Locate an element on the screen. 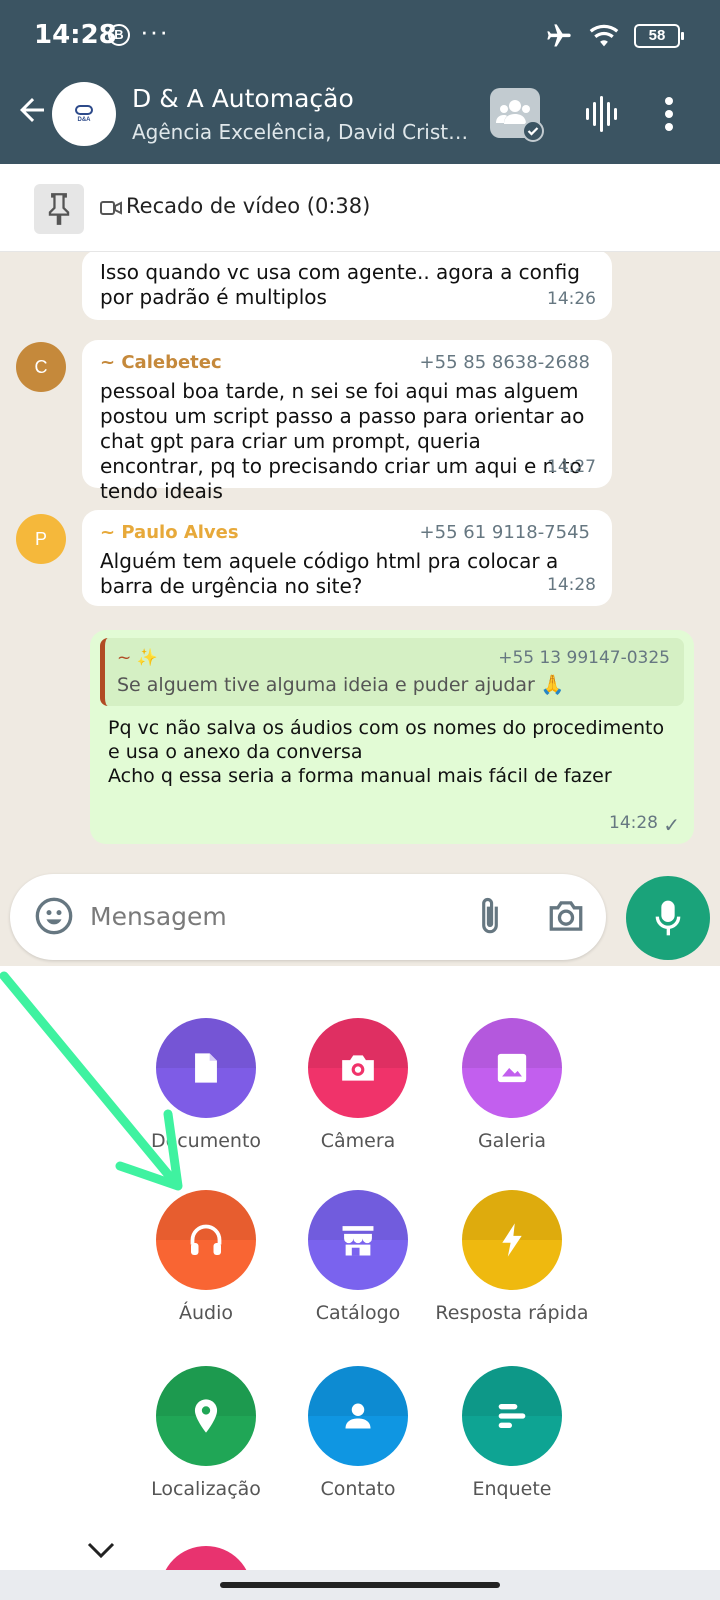 The height and width of the screenshot is (1600, 720). store-icon is located at coordinates (358, 1241).